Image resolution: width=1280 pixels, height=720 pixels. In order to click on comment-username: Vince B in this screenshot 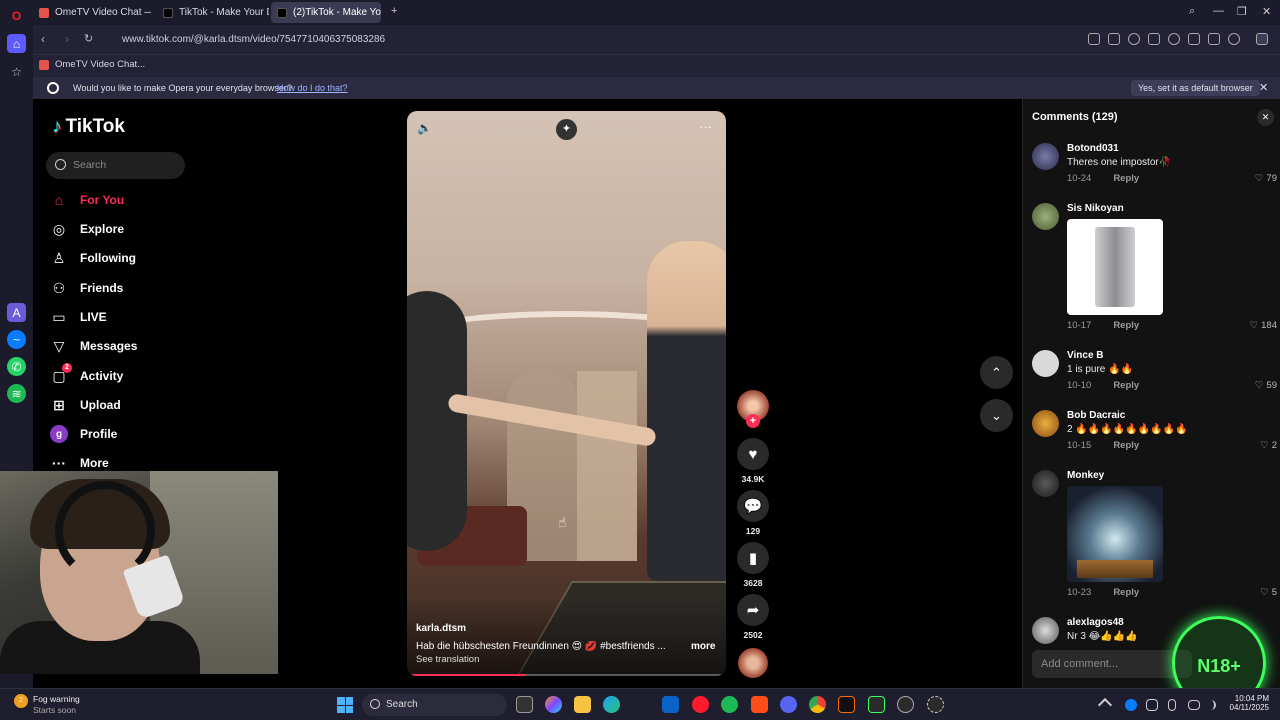, I will do `click(1085, 355)`.